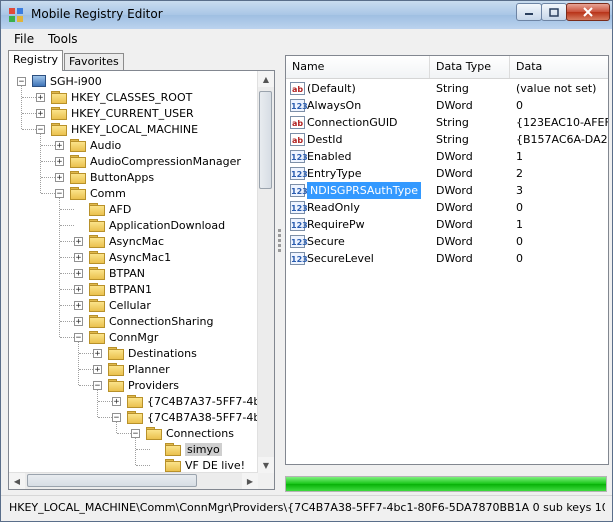 This screenshot has height=522, width=613. What do you see at coordinates (112, 480) in the screenshot?
I see `tree-horizontal-scroll-thumb` at bounding box center [112, 480].